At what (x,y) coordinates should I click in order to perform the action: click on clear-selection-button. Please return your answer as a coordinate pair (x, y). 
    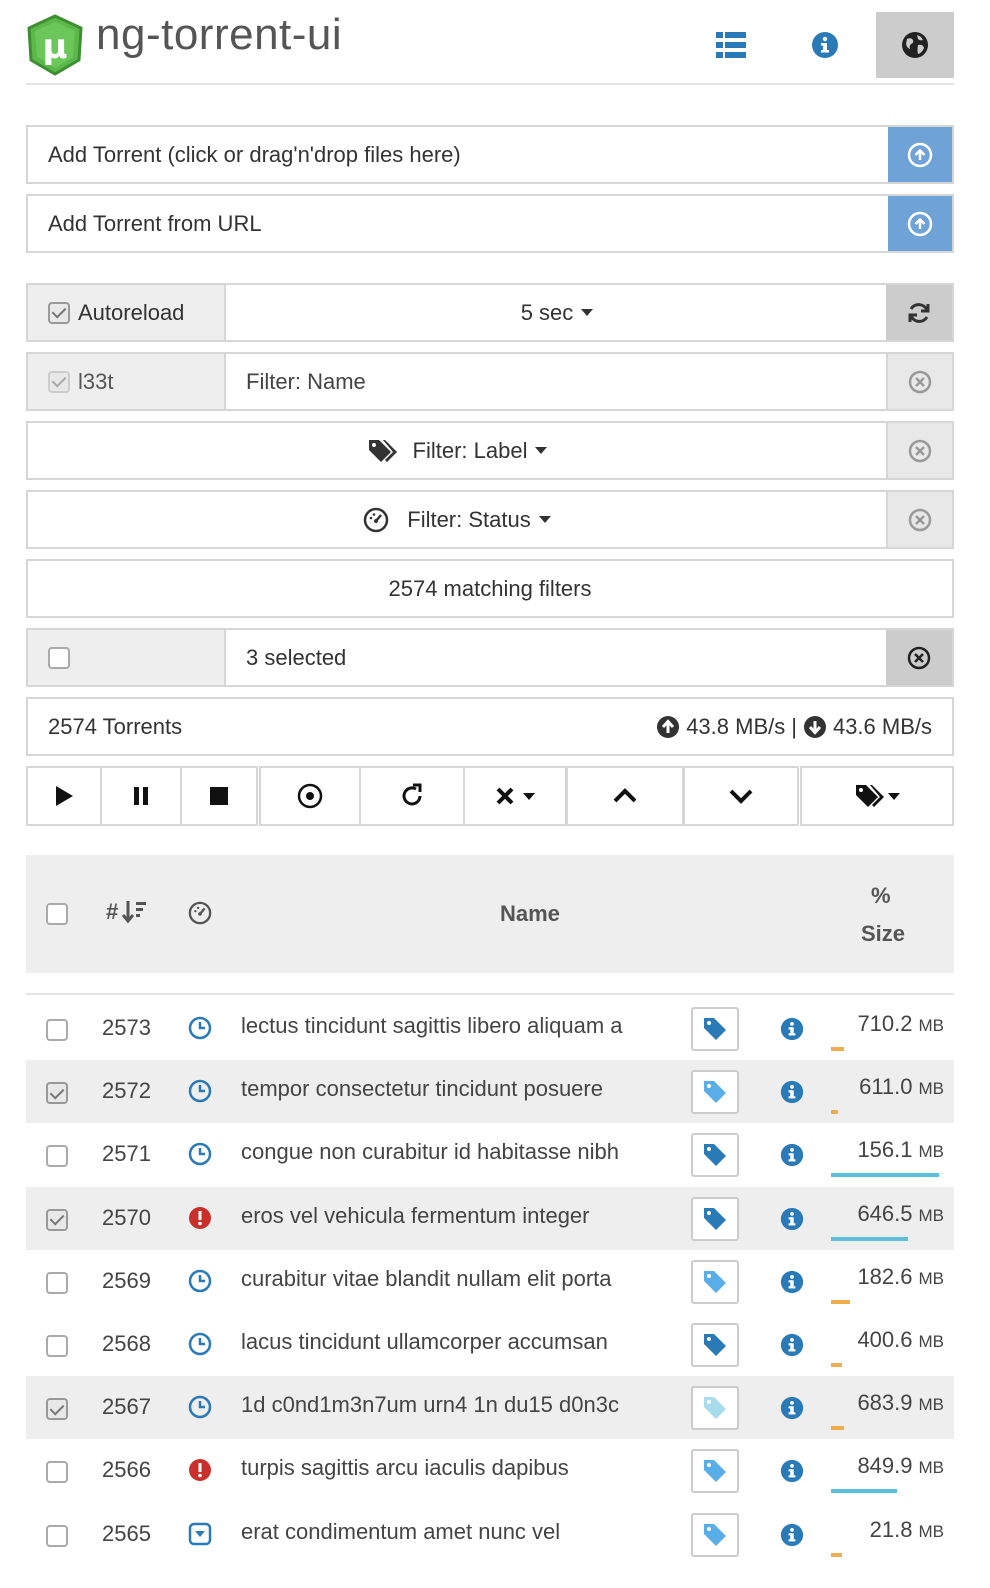
    Looking at the image, I should click on (919, 657).